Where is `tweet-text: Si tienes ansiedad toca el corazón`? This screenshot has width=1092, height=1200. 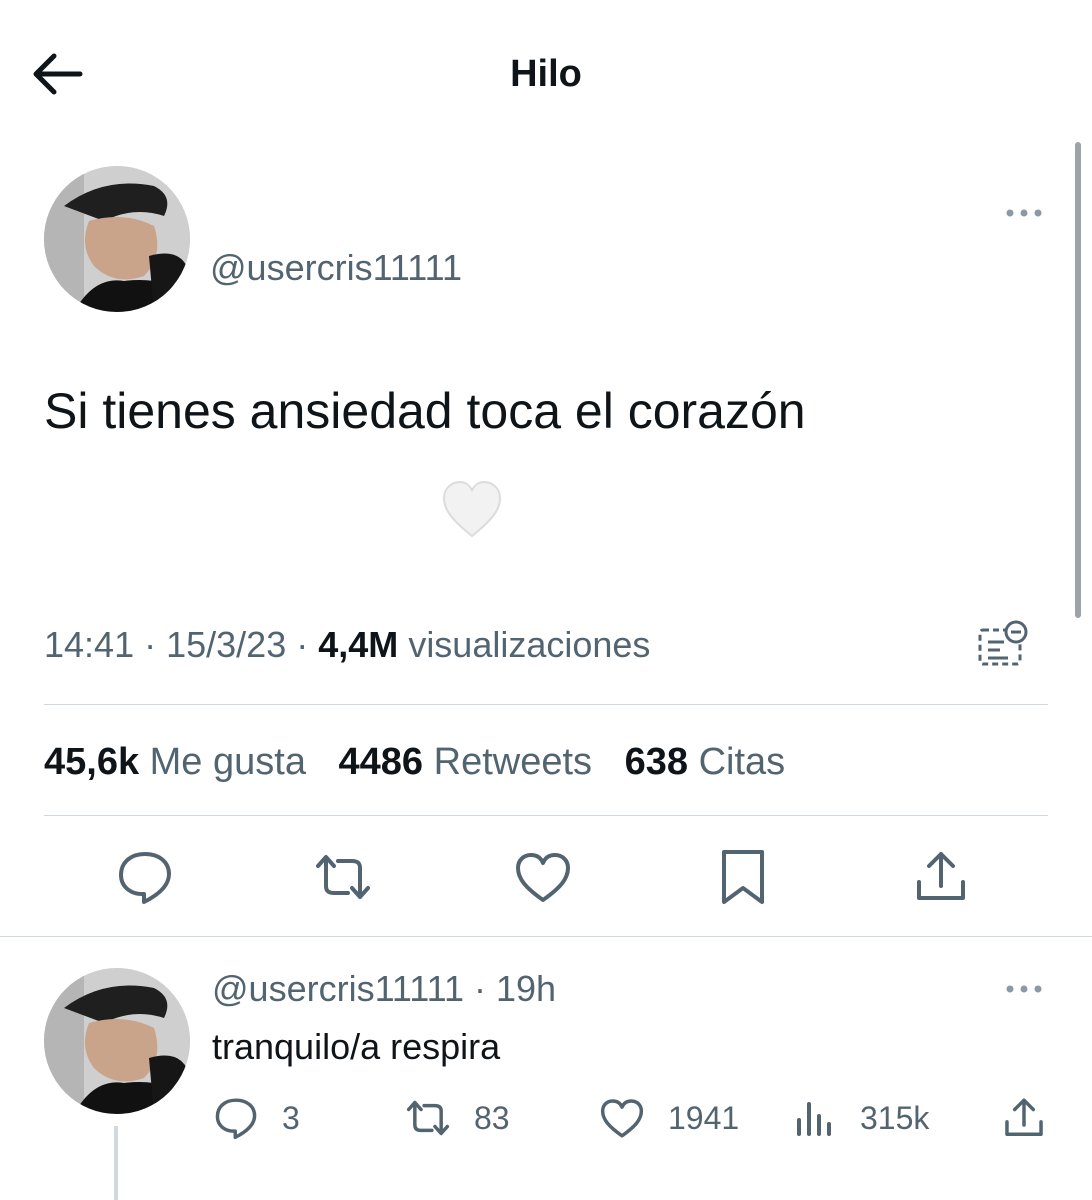 tweet-text: Si tienes ansiedad toca el corazón is located at coordinates (425, 411).